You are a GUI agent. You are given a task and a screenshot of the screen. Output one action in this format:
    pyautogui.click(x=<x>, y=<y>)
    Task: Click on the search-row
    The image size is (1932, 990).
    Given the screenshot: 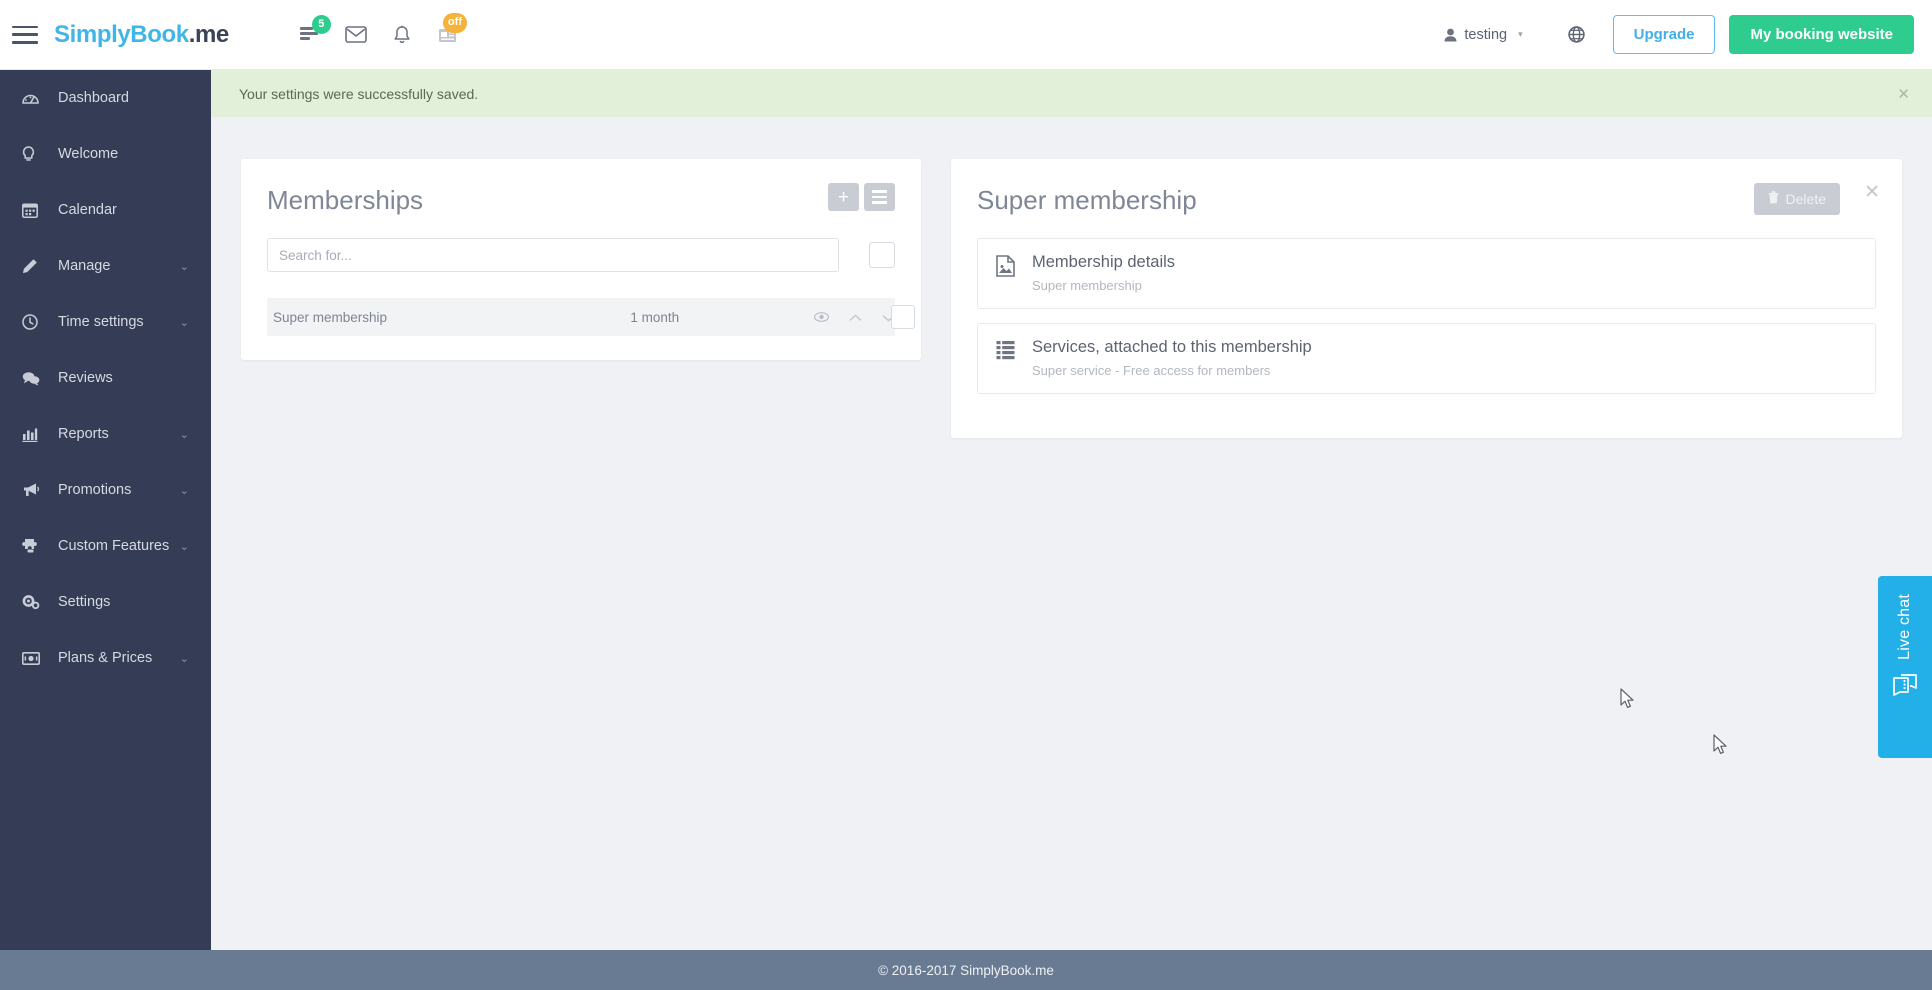 What is the action you would take?
    pyautogui.click(x=581, y=255)
    